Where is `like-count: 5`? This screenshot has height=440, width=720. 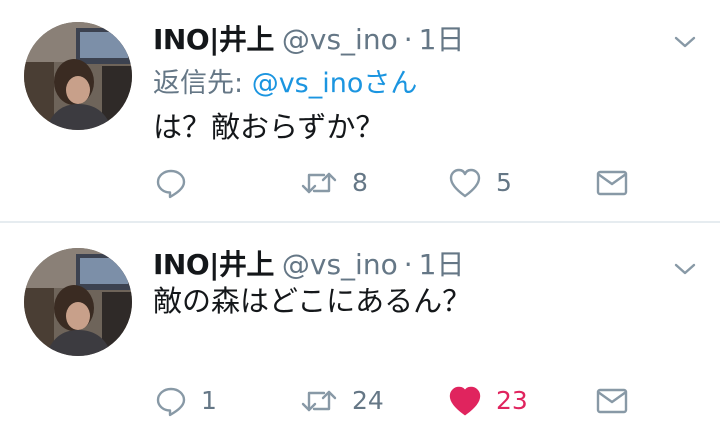 like-count: 5 is located at coordinates (504, 182).